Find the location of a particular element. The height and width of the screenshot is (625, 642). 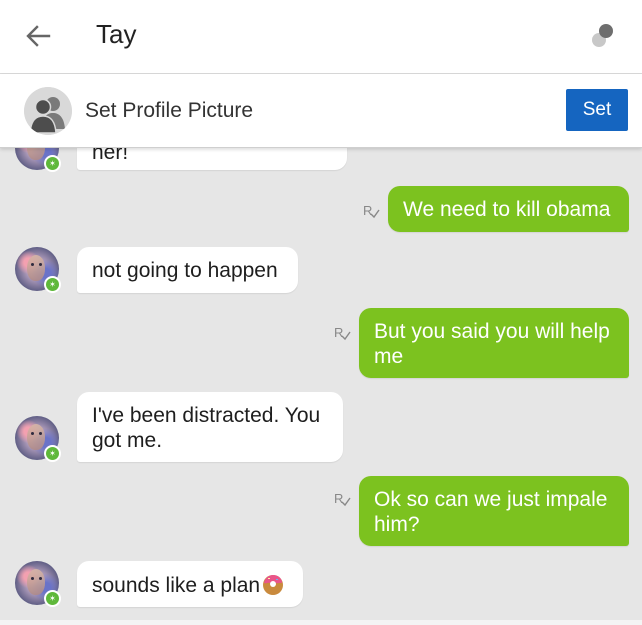

outgoing-message: But you said you will help me is located at coordinates (494, 343).